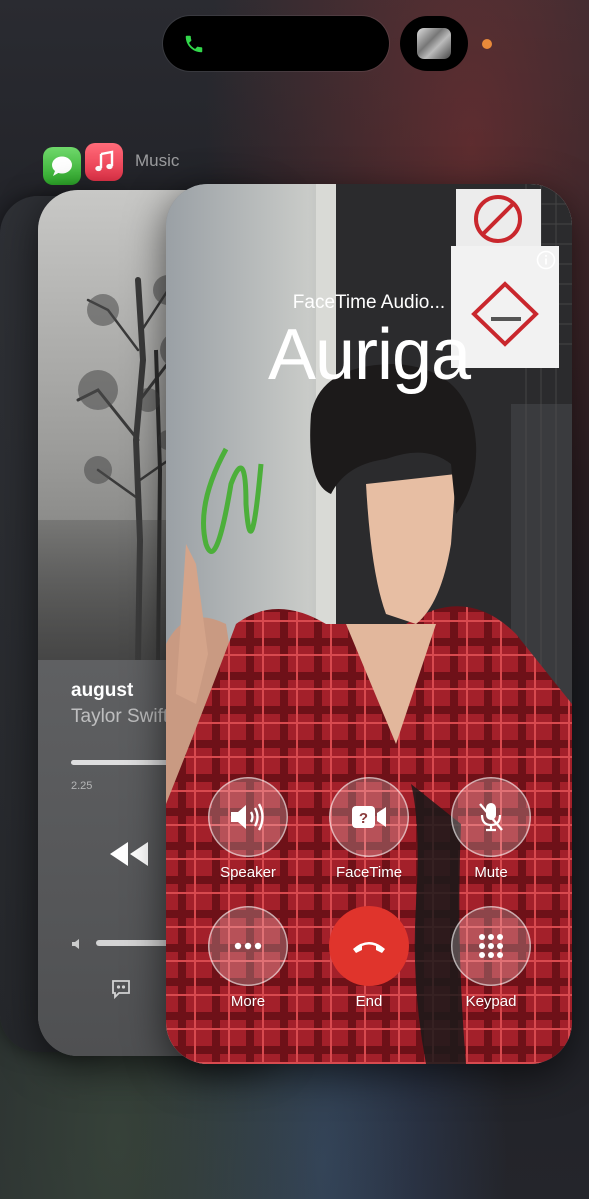 This screenshot has width=589, height=1199. I want to click on speaker-button: Speaker, so click(248, 829).